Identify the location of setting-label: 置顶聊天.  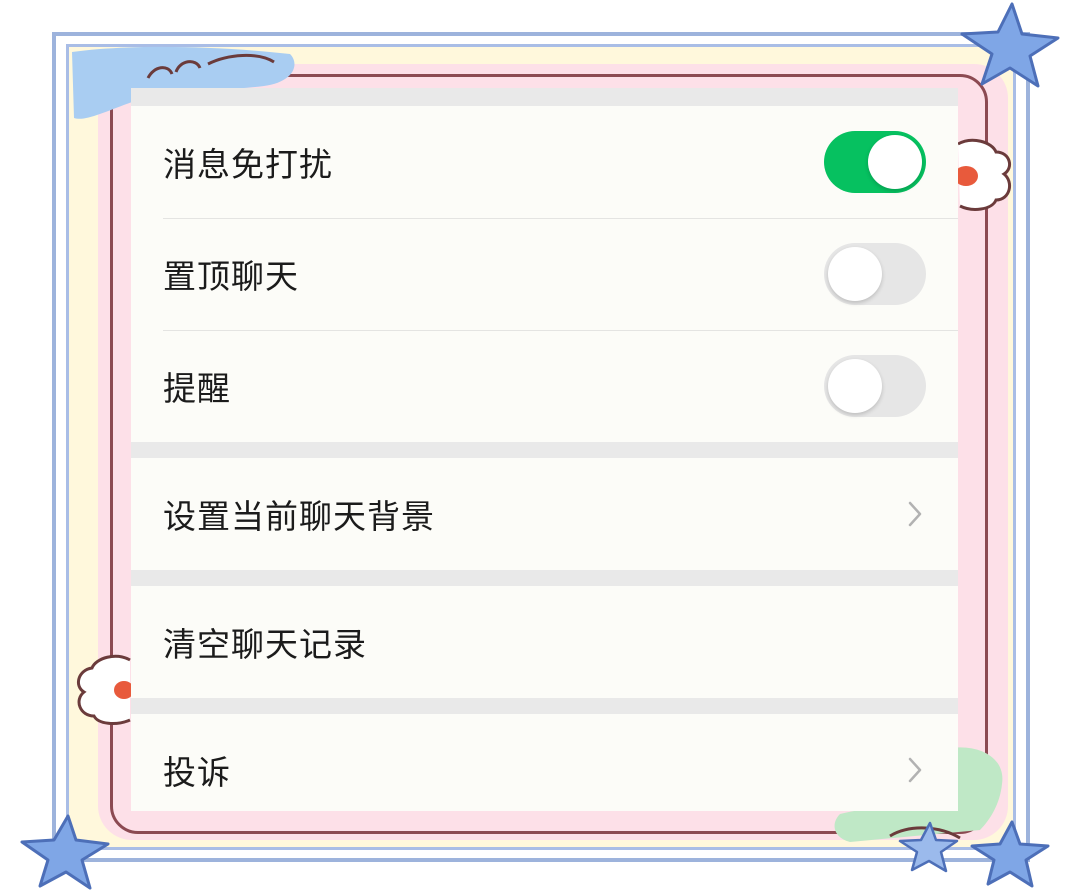
(231, 276).